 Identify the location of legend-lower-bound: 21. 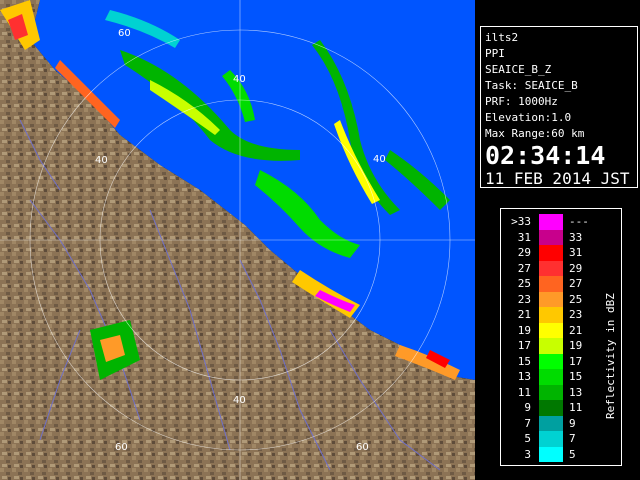
(524, 314).